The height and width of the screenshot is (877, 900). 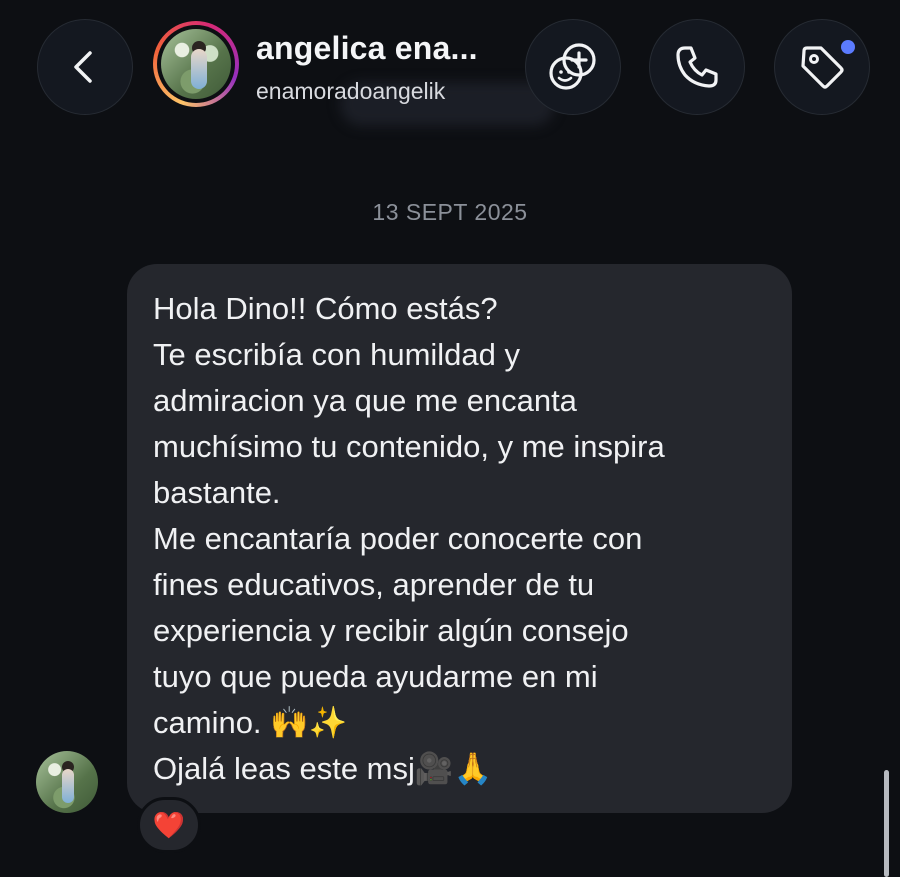 What do you see at coordinates (450, 212) in the screenshot?
I see `date-separator: 13 SEPT 2025` at bounding box center [450, 212].